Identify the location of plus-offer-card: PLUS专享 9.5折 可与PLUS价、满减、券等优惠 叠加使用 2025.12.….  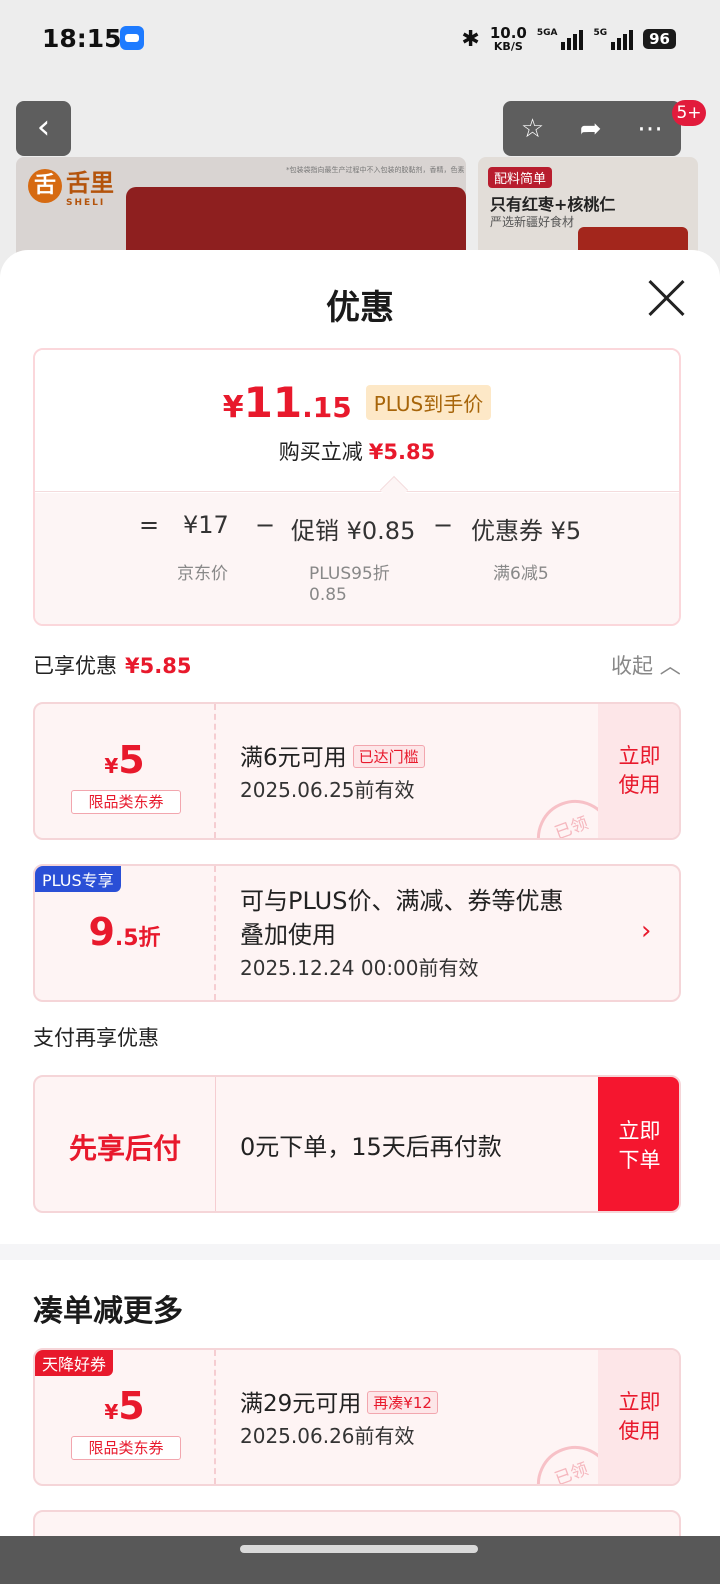
(357, 933).